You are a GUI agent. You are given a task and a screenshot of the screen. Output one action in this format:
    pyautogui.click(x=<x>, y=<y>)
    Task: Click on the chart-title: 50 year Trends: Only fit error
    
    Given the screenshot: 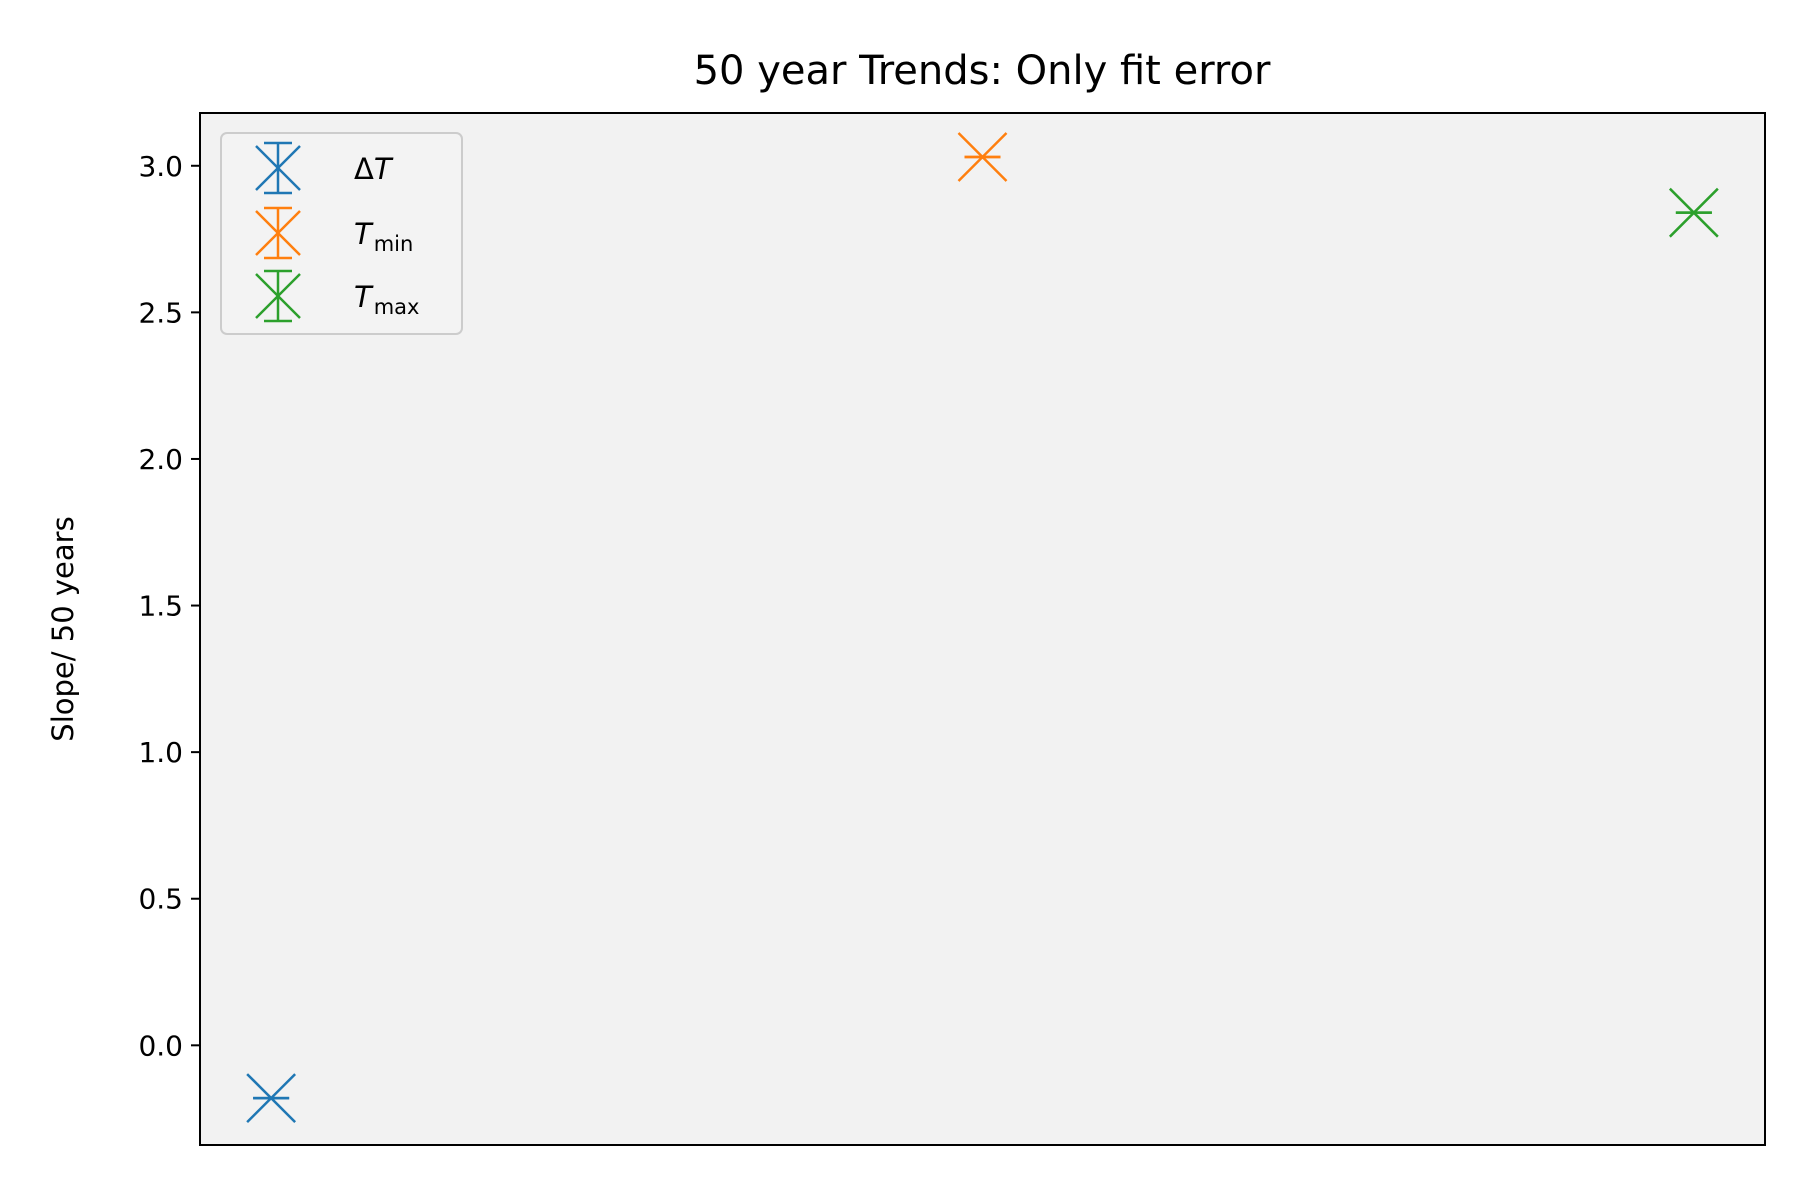 What is the action you would take?
    pyautogui.click(x=982, y=71)
    